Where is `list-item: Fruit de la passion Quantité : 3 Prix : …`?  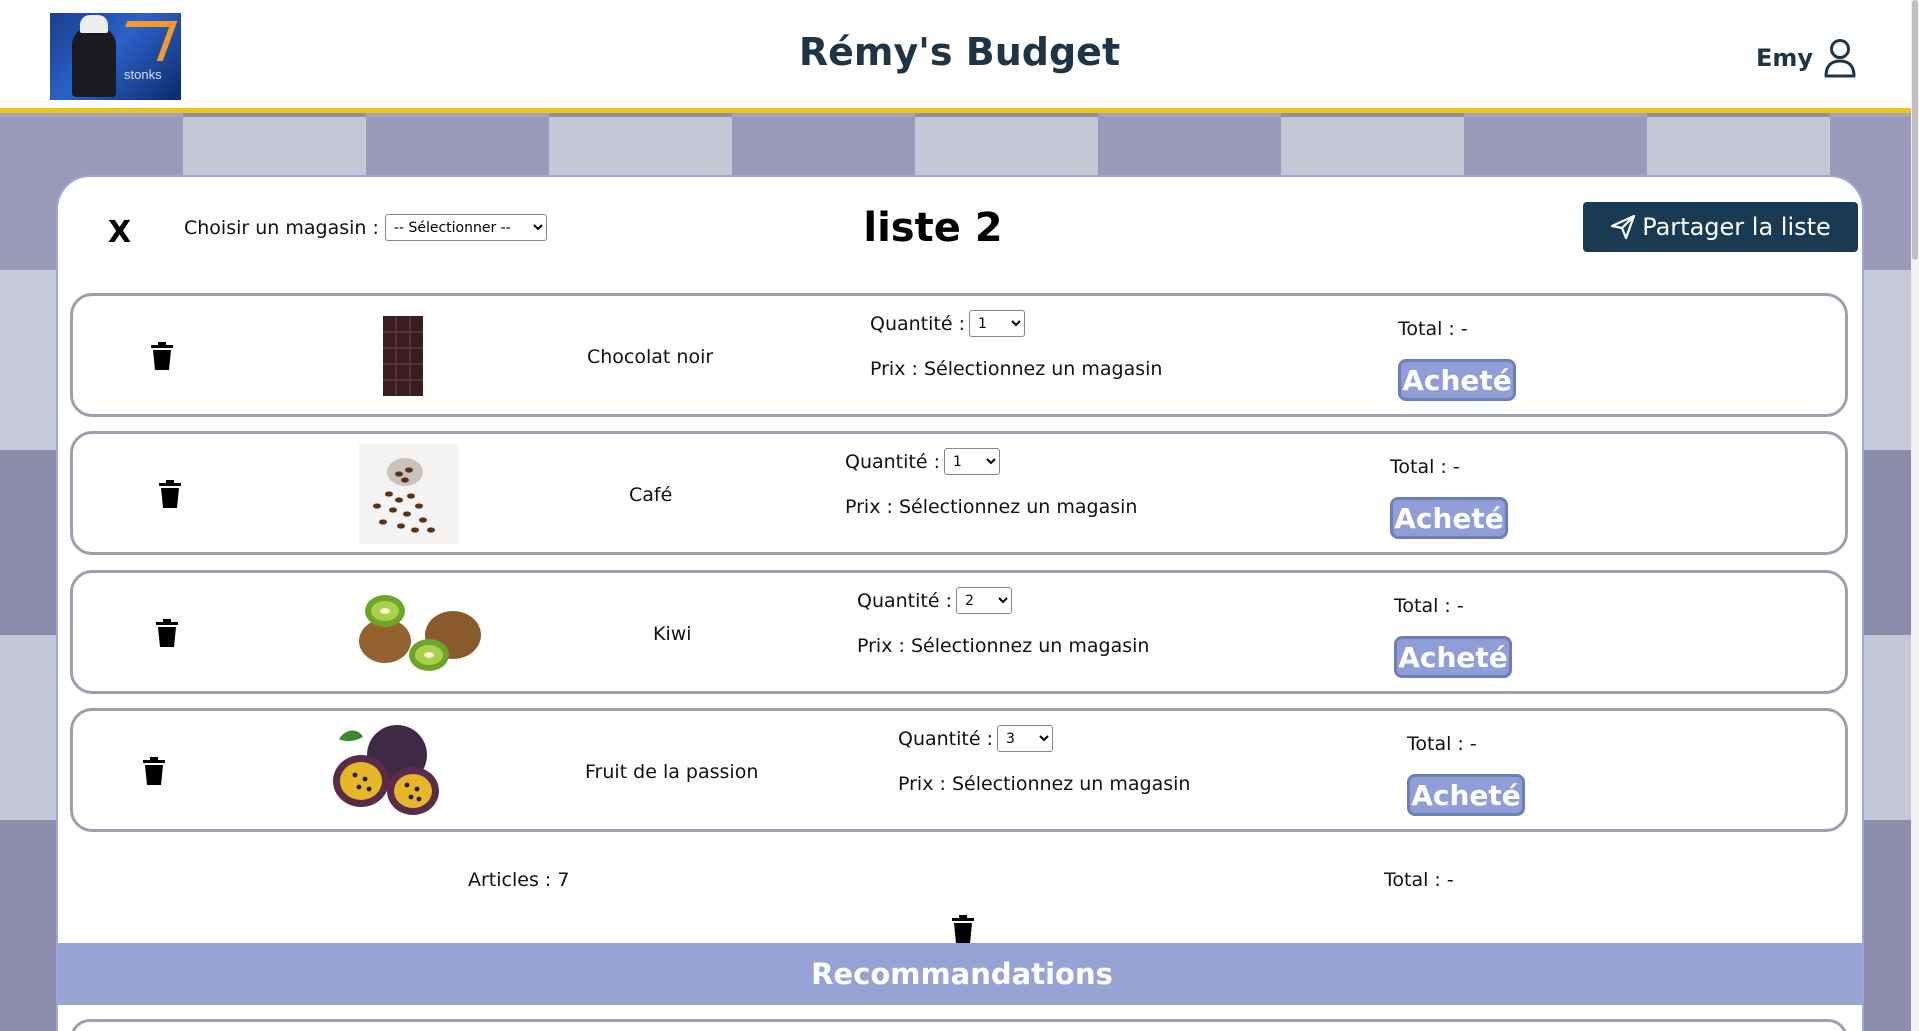
list-item: Fruit de la passion Quantité : 3 Prix : … is located at coordinates (959, 770).